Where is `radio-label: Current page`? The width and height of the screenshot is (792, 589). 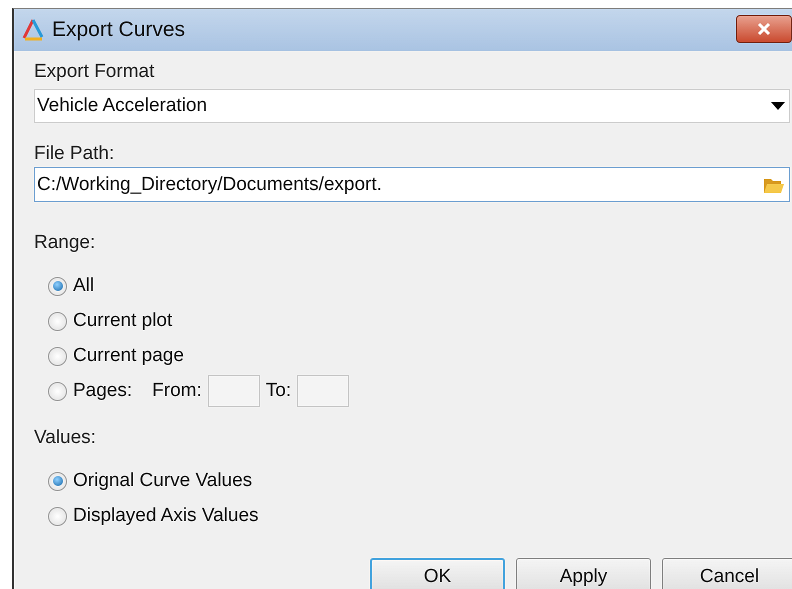
radio-label: Current page is located at coordinates (128, 356).